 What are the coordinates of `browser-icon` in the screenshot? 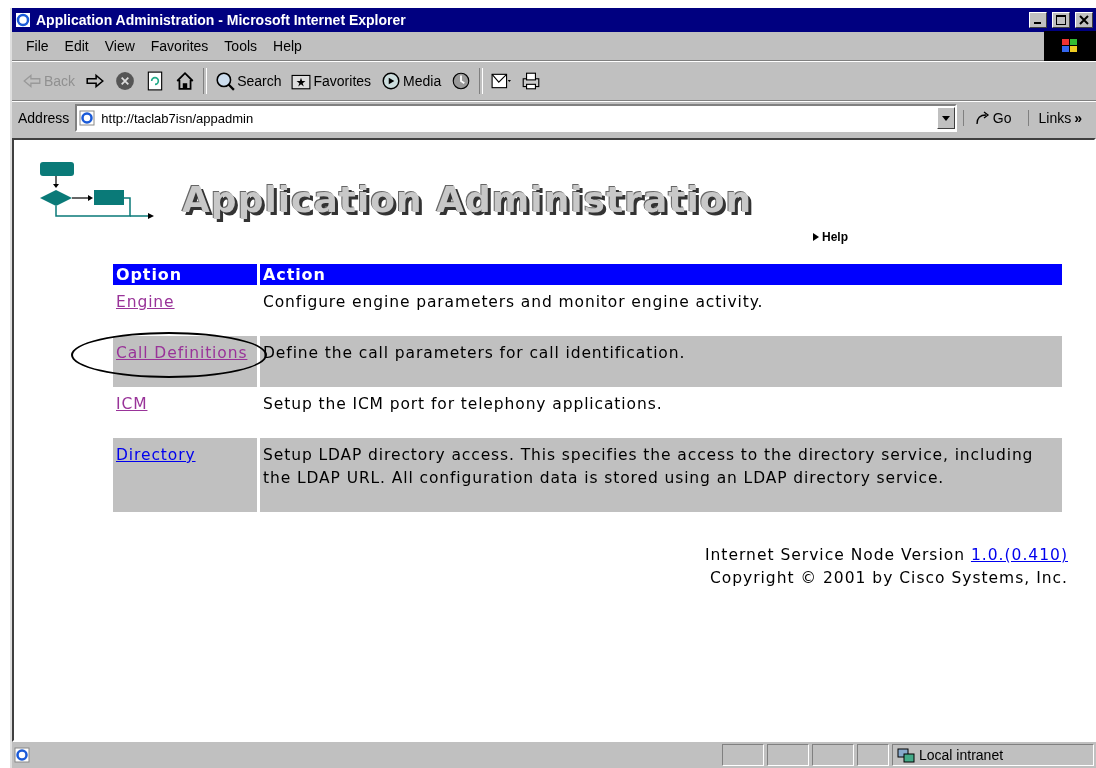 It's located at (23, 20).